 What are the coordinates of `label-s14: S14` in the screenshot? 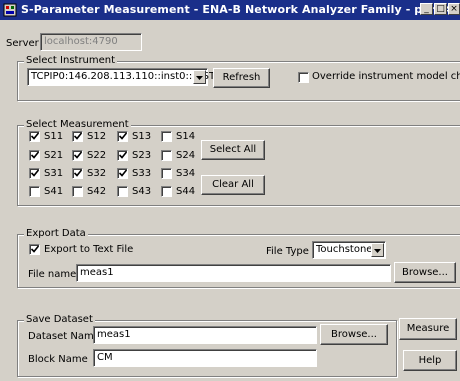 It's located at (186, 136).